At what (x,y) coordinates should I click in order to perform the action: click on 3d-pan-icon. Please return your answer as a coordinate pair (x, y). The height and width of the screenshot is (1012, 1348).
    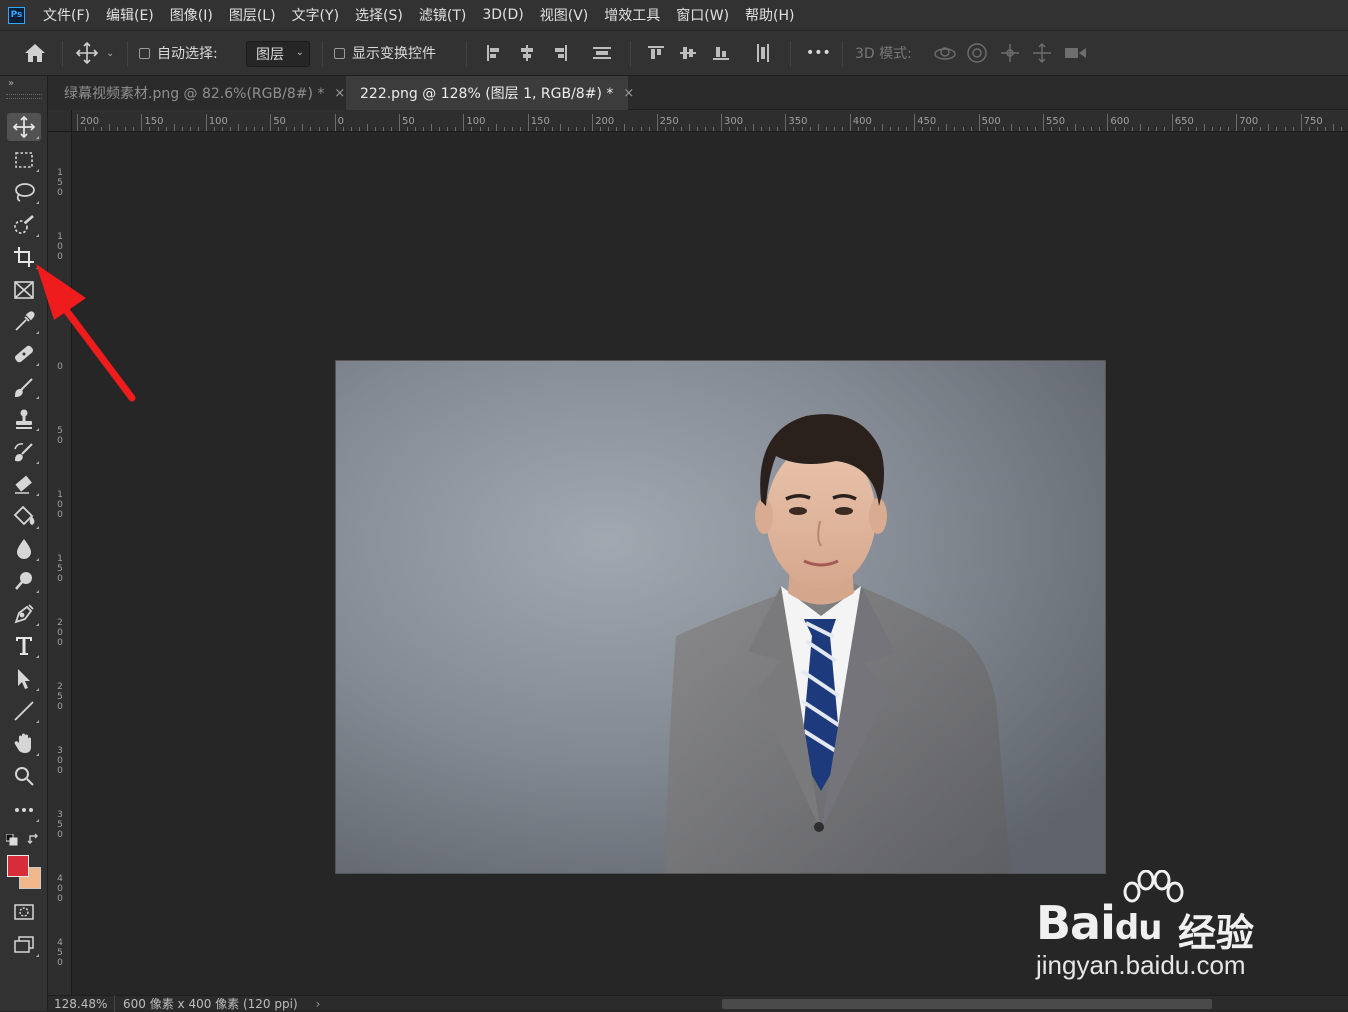
    Looking at the image, I should click on (1010, 53).